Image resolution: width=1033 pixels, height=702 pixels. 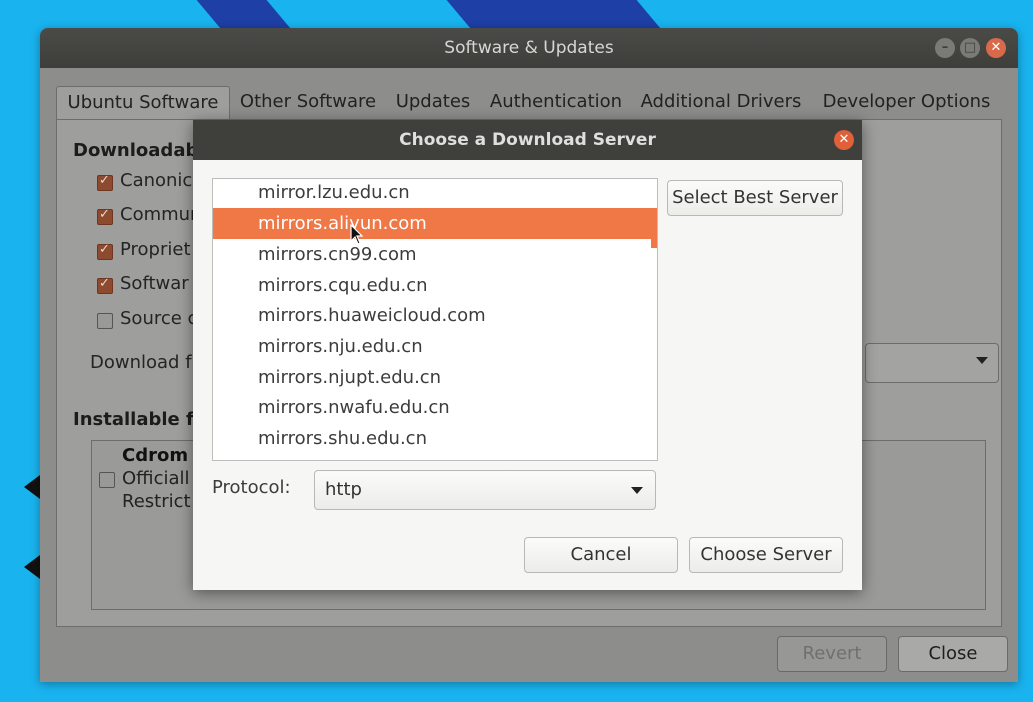 I want to click on revert-button: Revert, so click(x=832, y=654).